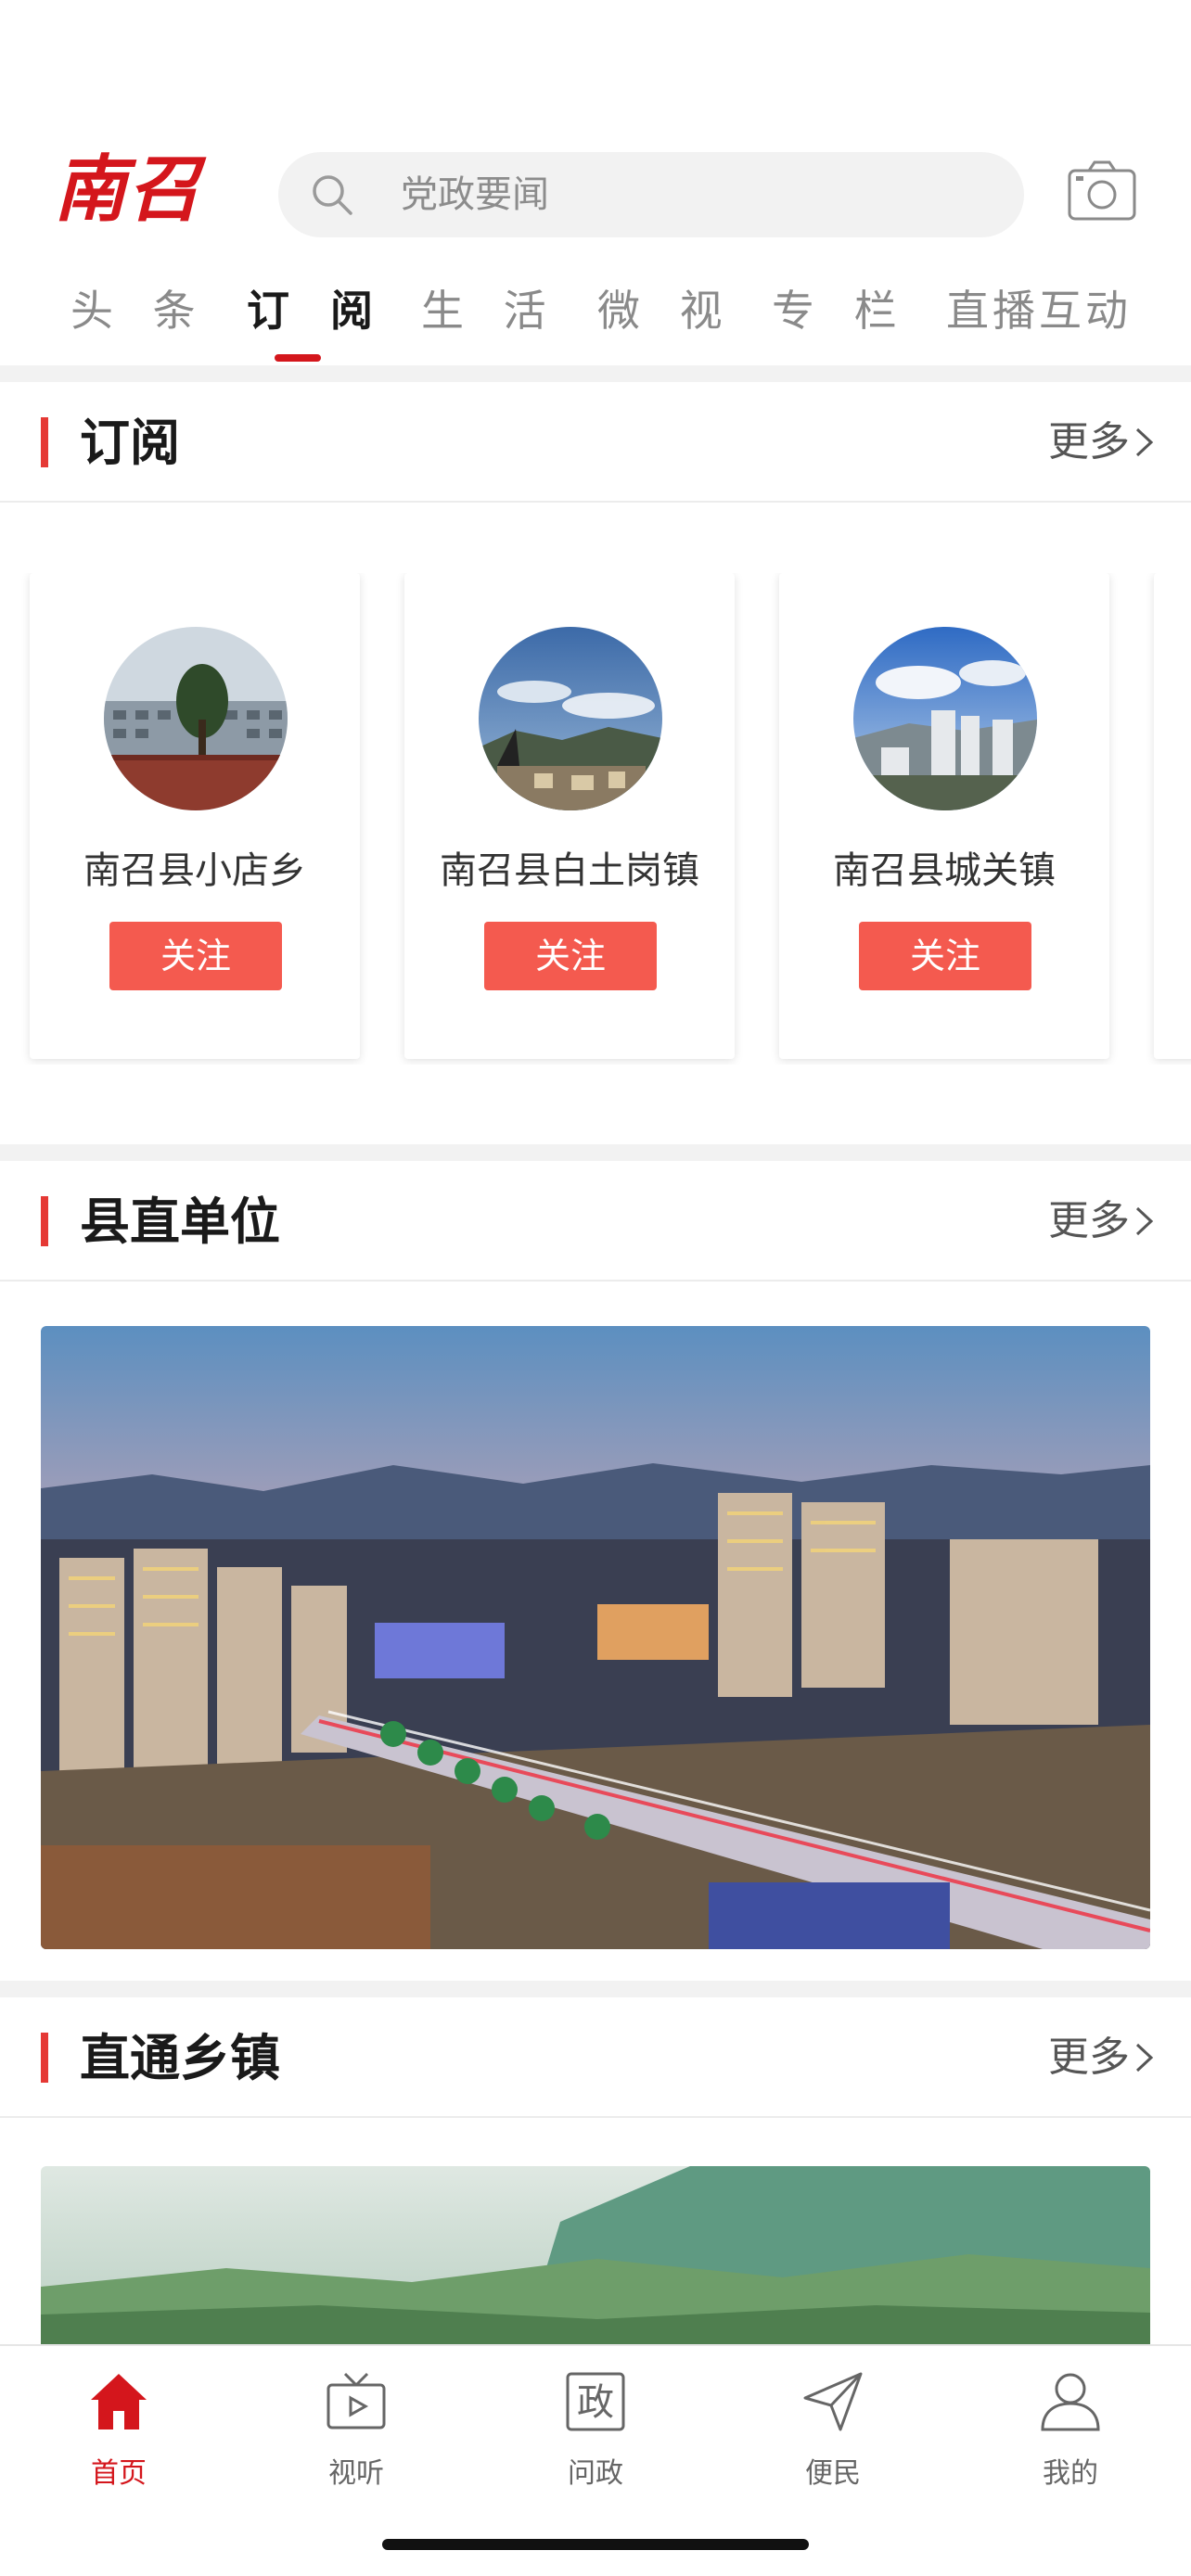 The width and height of the screenshot is (1191, 2576). Describe the element at coordinates (841, 311) in the screenshot. I see `tab-column: 专 栏` at that location.